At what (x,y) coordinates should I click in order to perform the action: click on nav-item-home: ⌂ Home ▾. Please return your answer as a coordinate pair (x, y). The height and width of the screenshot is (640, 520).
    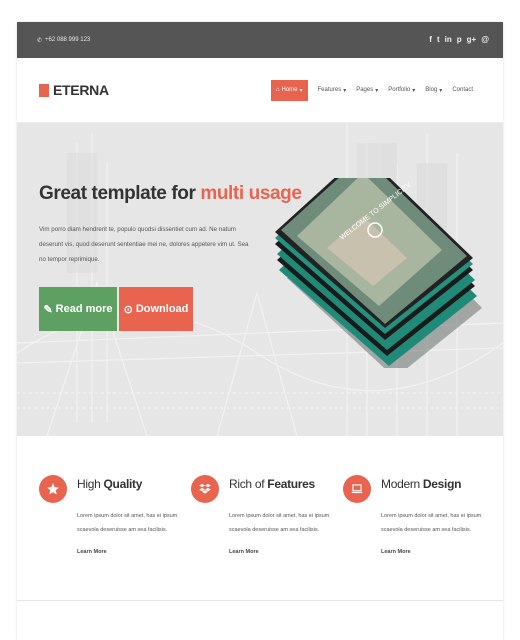
    Looking at the image, I should click on (289, 90).